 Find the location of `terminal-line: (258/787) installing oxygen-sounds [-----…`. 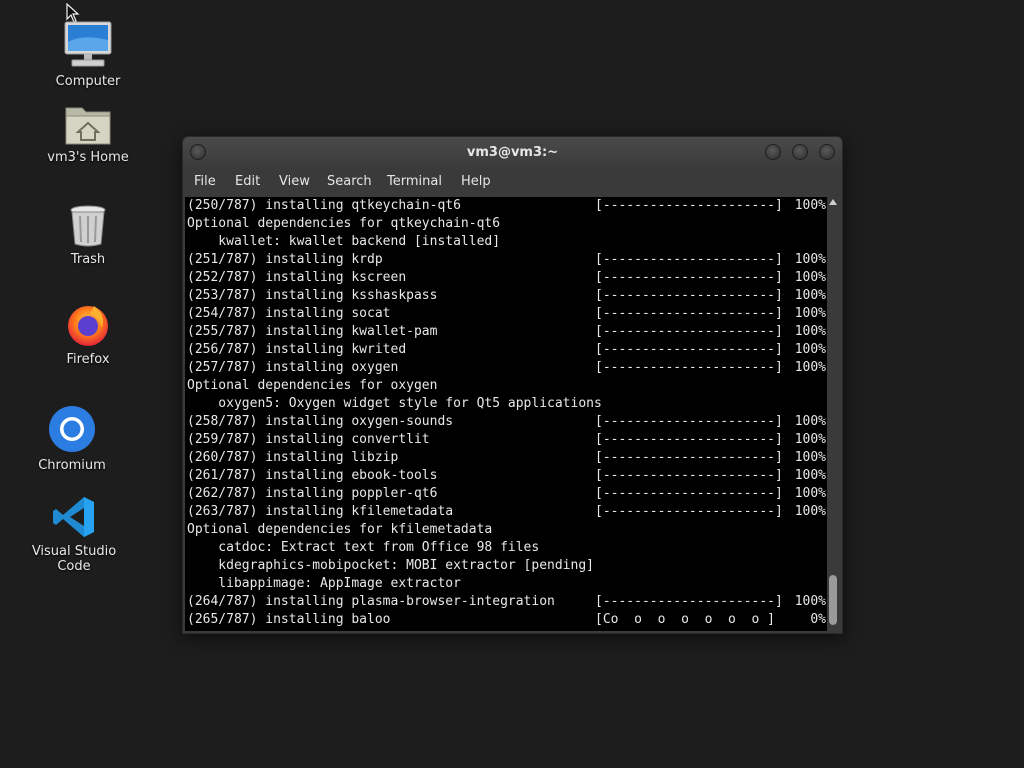

terminal-line: (258/787) installing oxygen-sounds [-----… is located at coordinates (506, 422).